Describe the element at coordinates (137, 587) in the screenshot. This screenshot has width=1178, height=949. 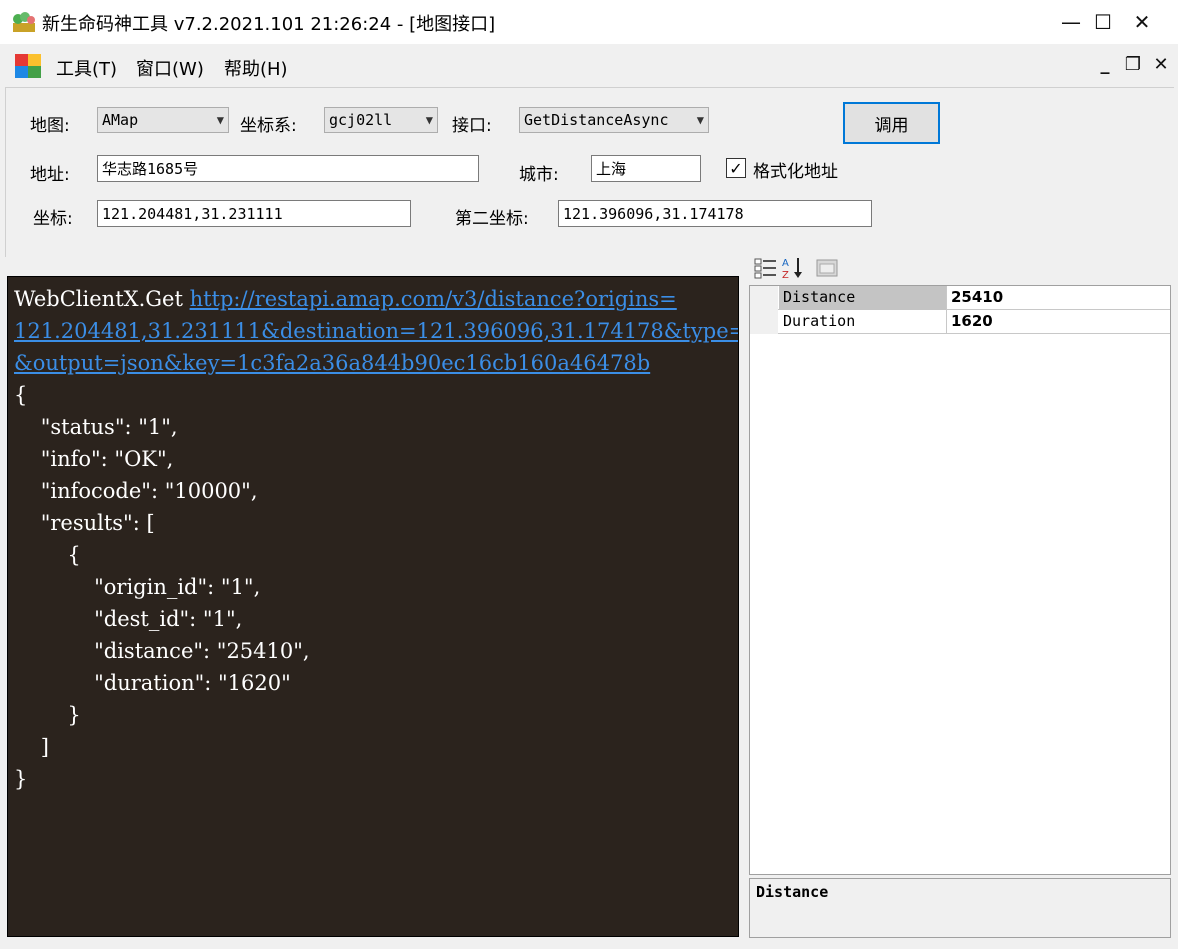
I see `json-line: "origin_id": "1",` at that location.